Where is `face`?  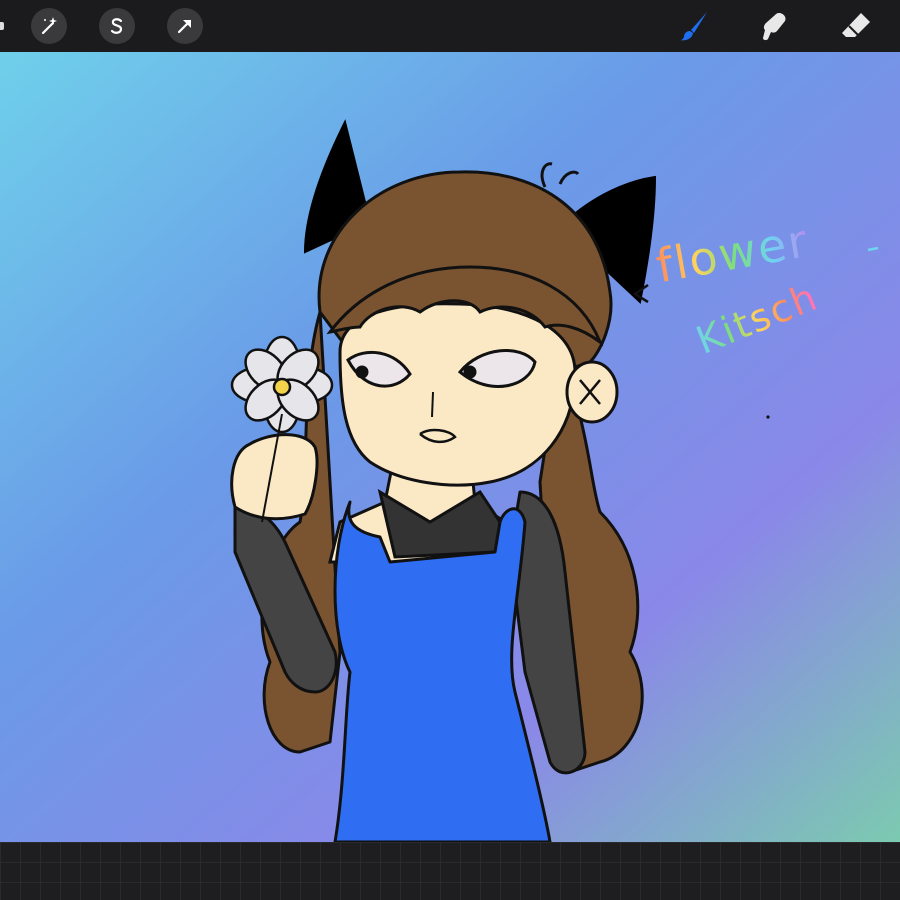
face is located at coordinates (457, 394).